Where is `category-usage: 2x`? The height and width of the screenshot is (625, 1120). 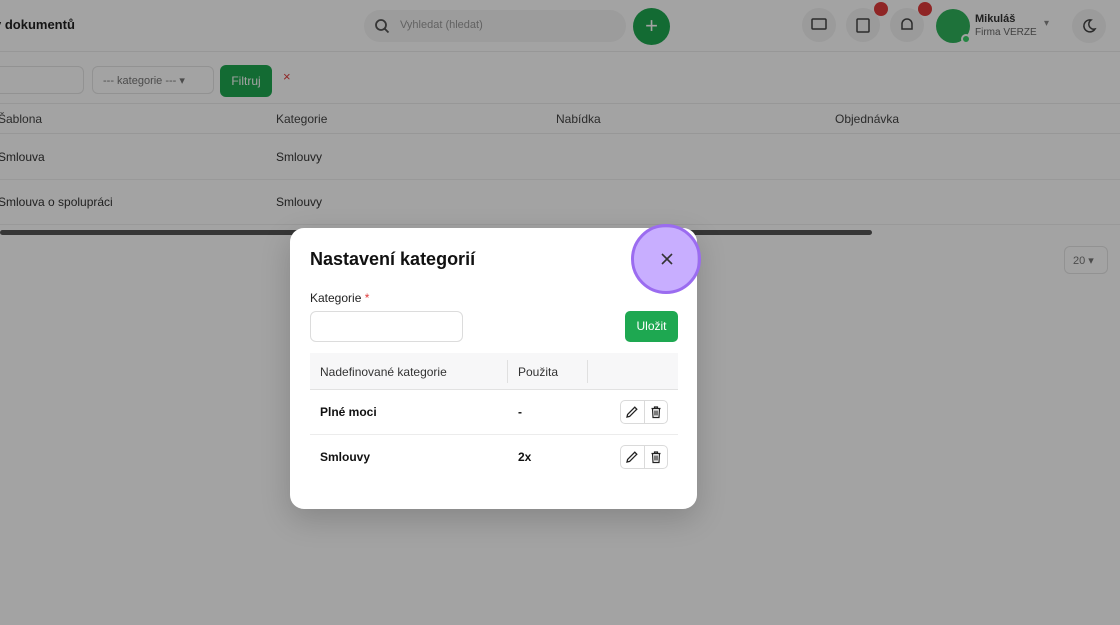 category-usage: 2x is located at coordinates (525, 457).